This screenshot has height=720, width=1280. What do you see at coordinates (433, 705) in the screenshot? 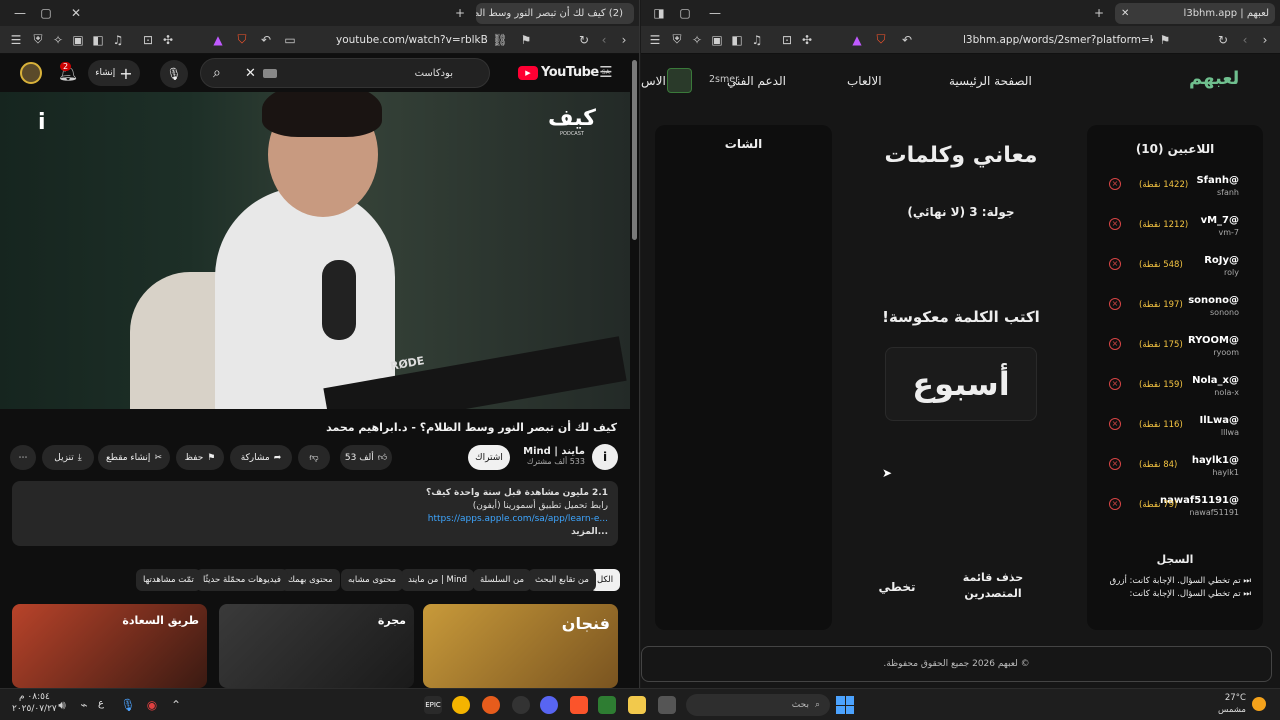
I see `epic-games-icon: EPIC` at bounding box center [433, 705].